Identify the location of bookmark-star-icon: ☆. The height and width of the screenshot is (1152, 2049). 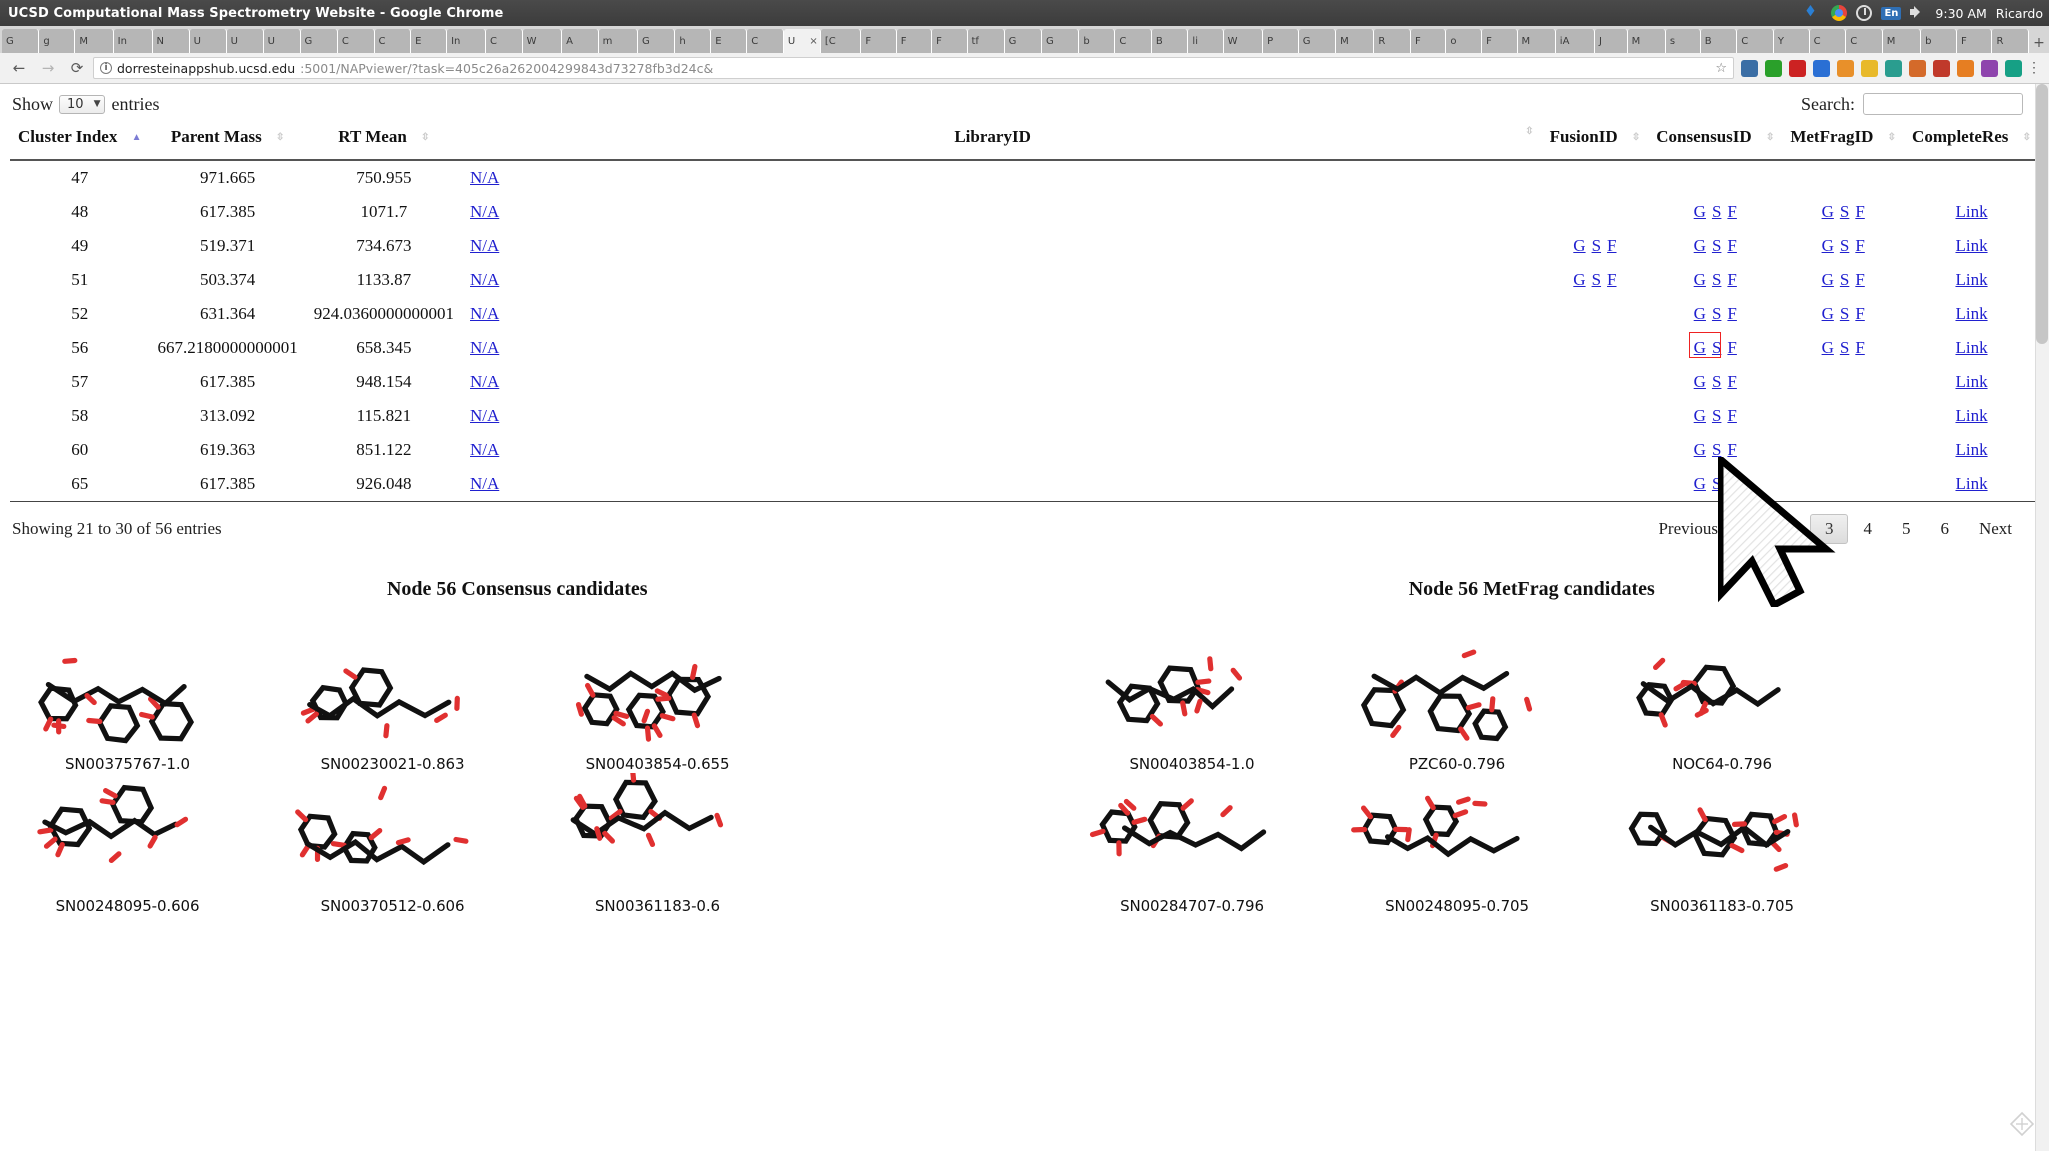
(1721, 68).